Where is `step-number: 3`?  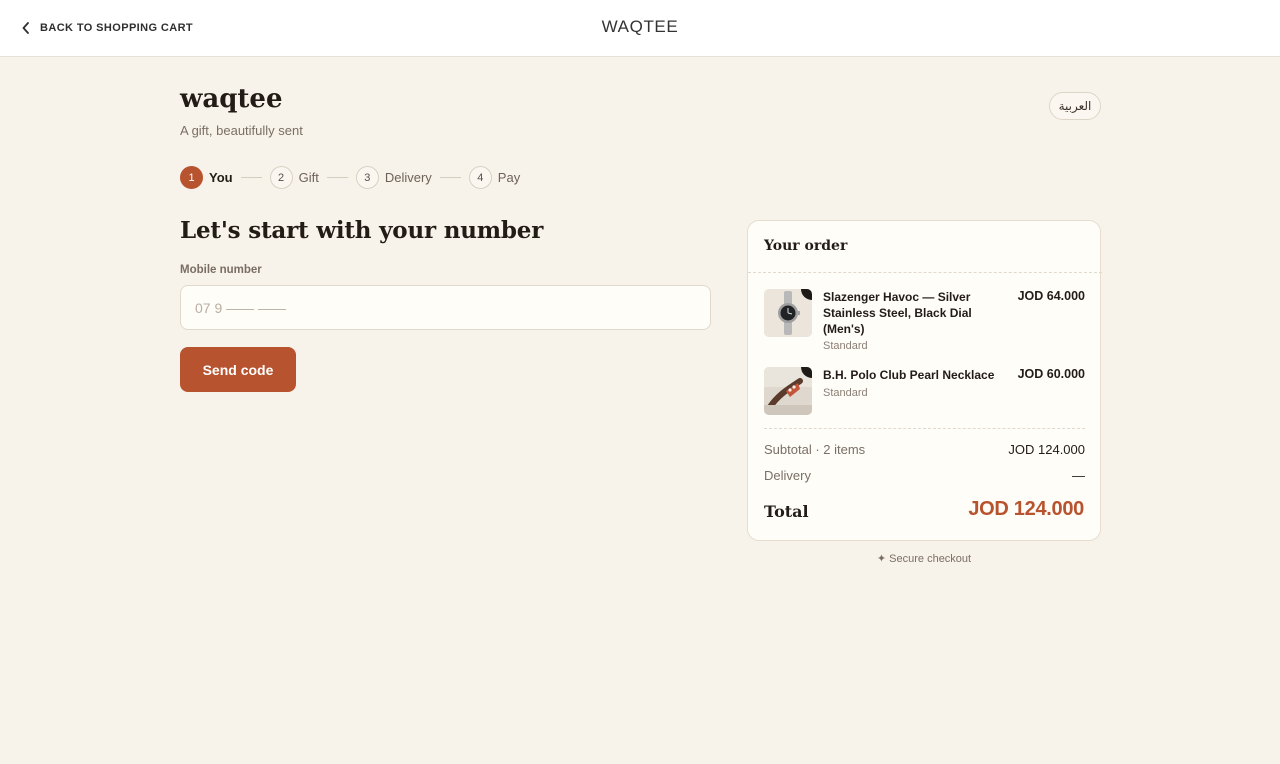
step-number: 3 is located at coordinates (367, 177).